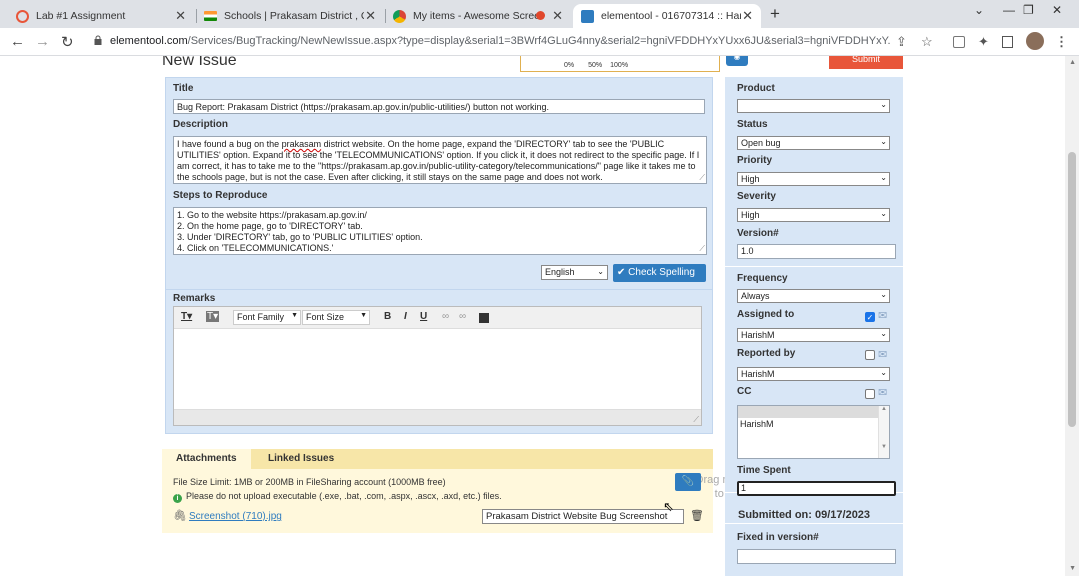 The image size is (1079, 576). Describe the element at coordinates (478, 16) in the screenshot. I see `browser-tab-my-items: My items - Awesome Screen ✕` at that location.